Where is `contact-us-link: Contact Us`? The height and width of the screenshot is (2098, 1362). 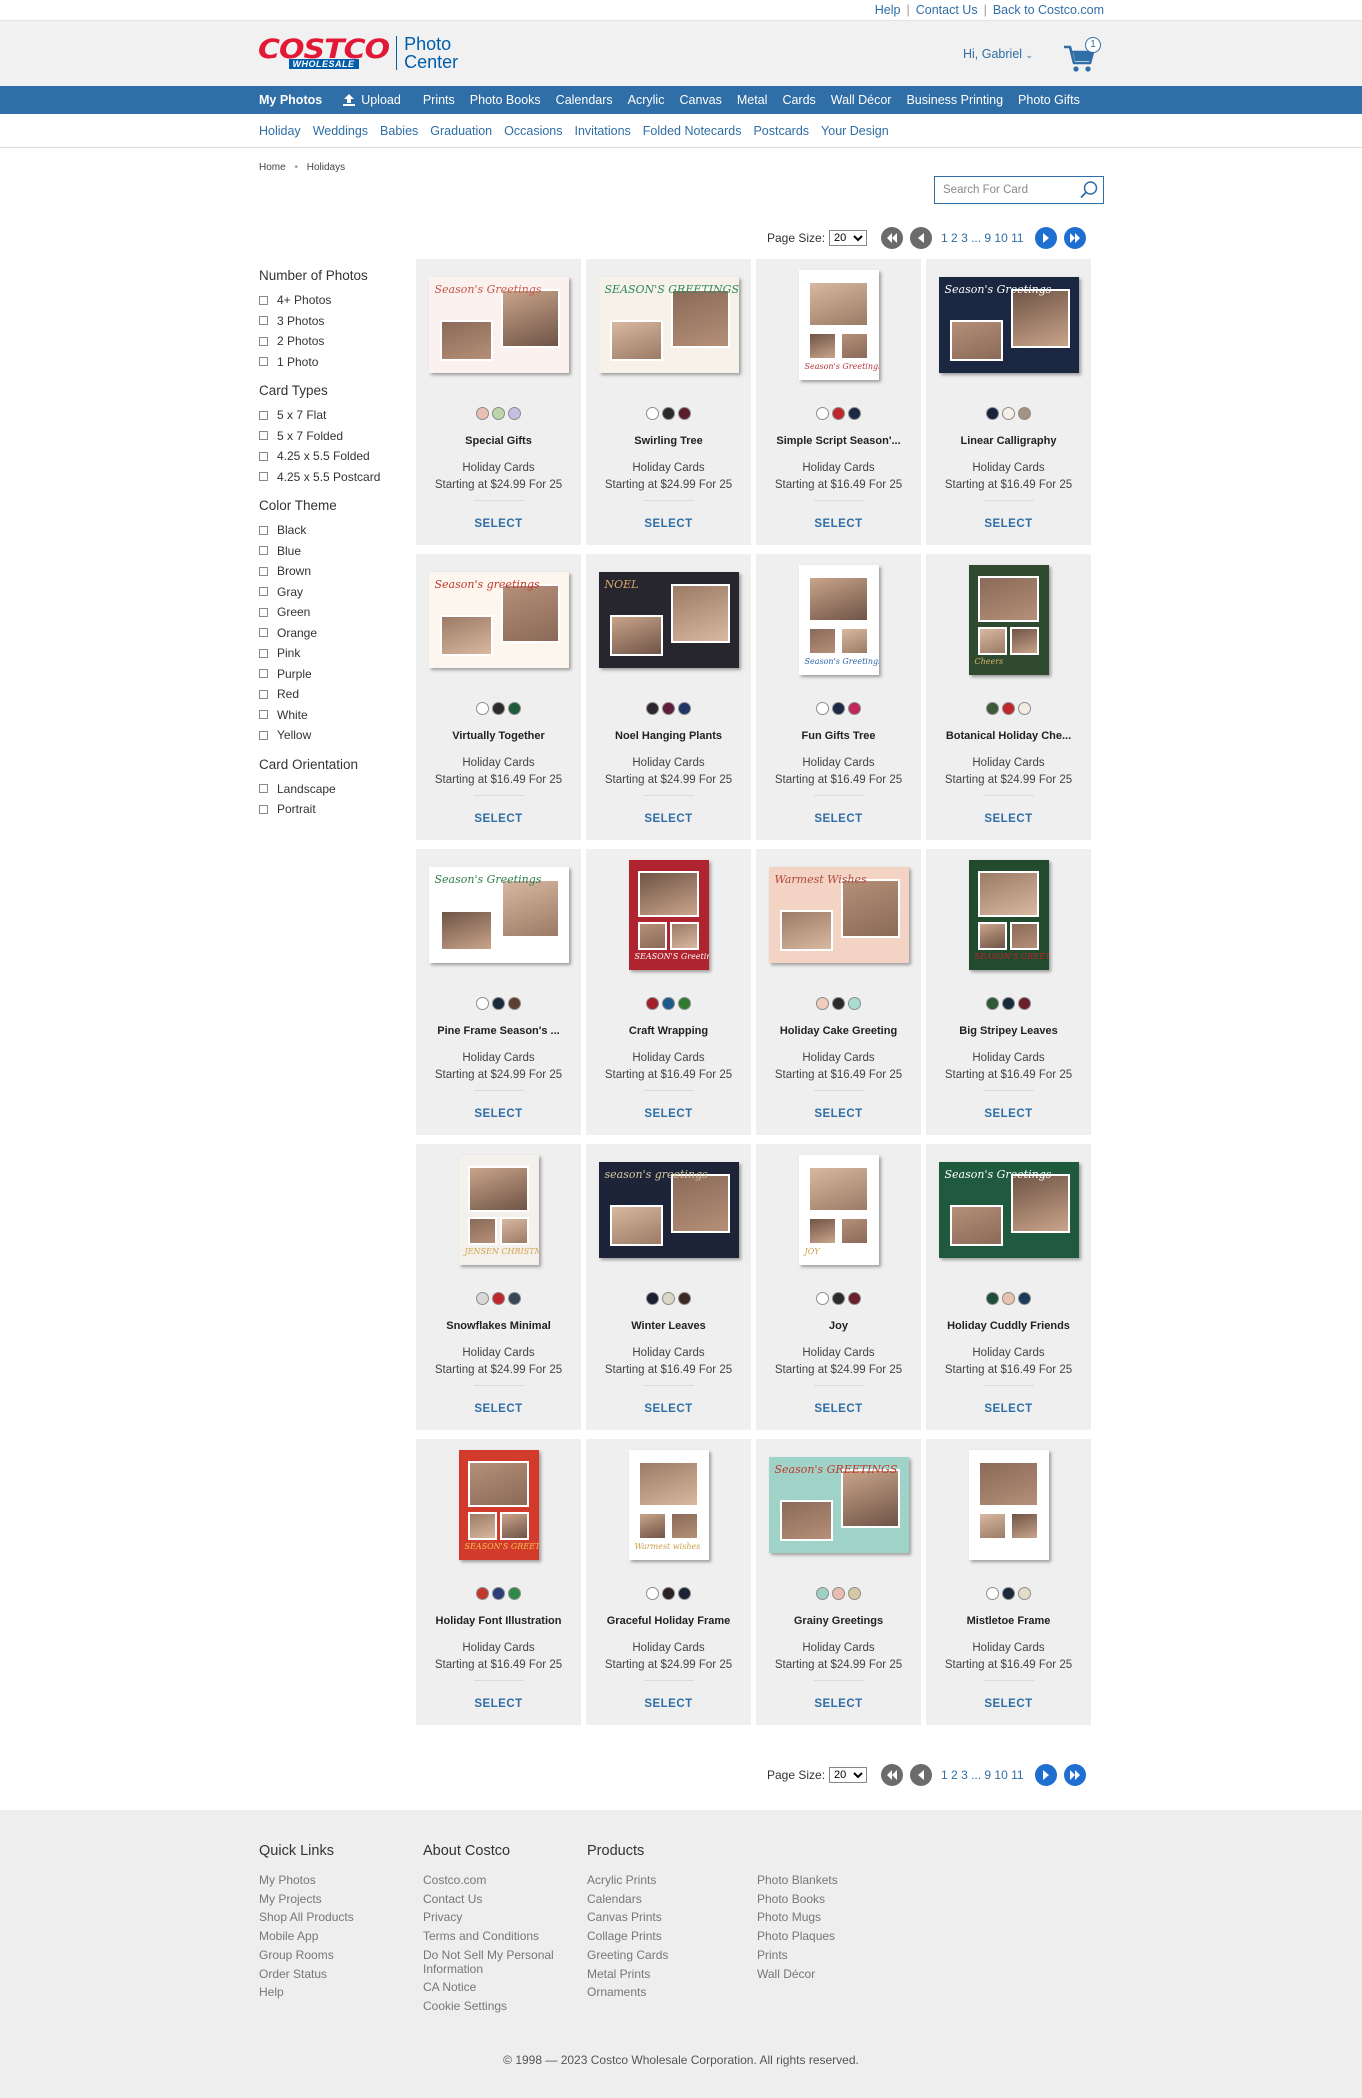
contact-us-link: Contact Us is located at coordinates (947, 10).